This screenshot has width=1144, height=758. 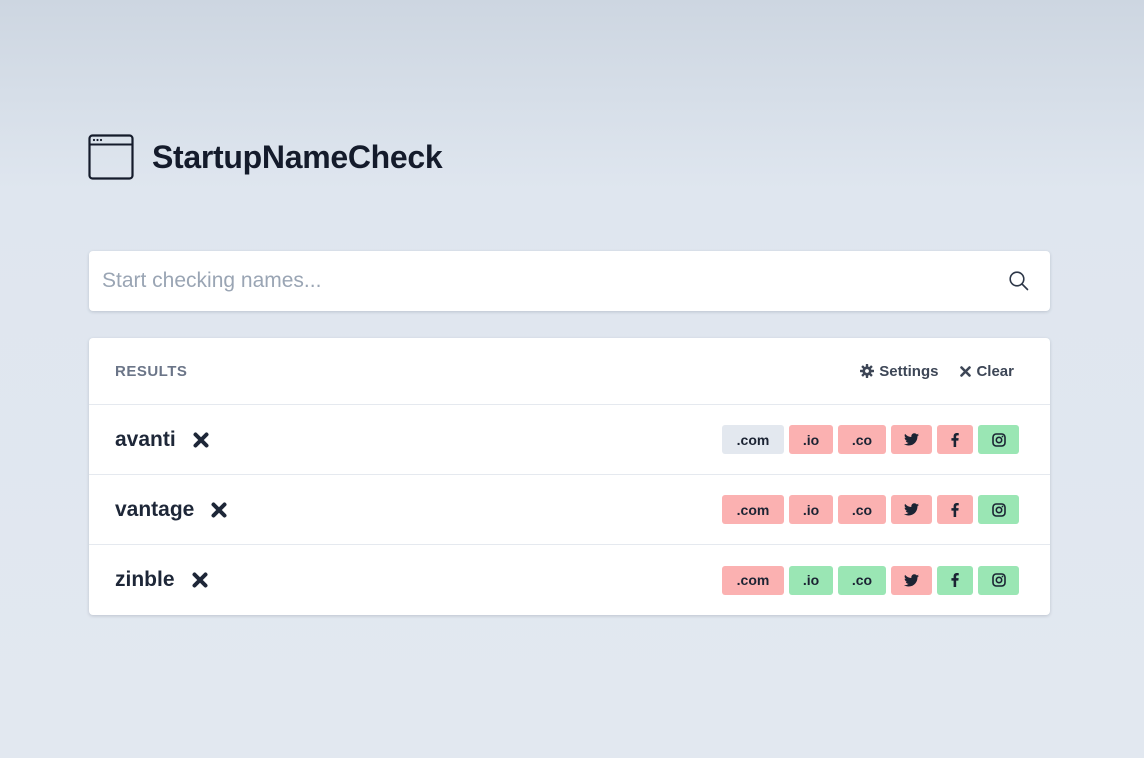 I want to click on result-name: zinble, so click(x=145, y=579).